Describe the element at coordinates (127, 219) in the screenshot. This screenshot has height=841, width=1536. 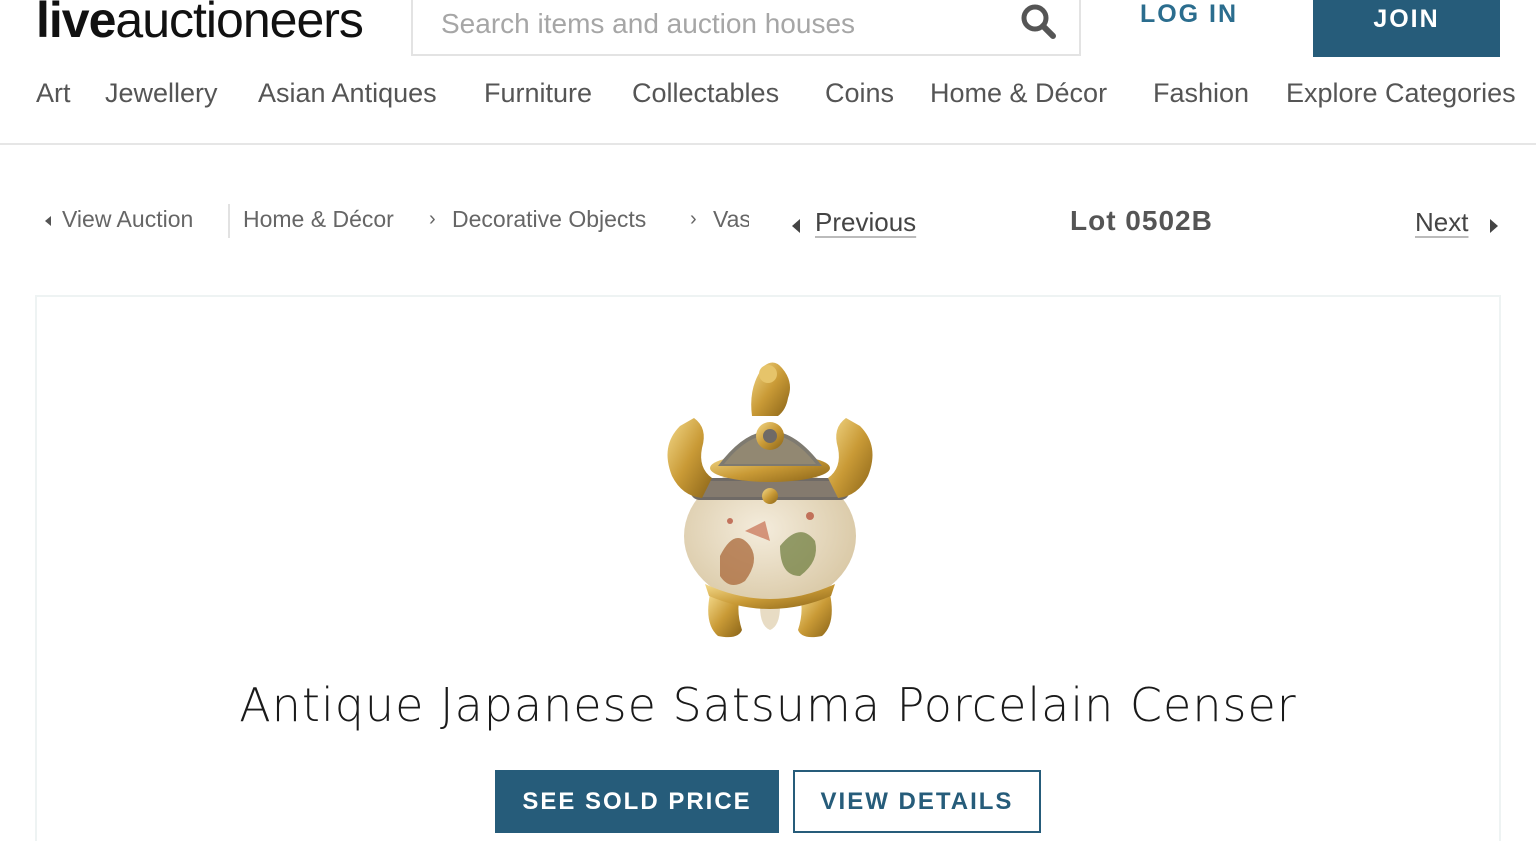
I see `view-auction-link: View Auction` at that location.